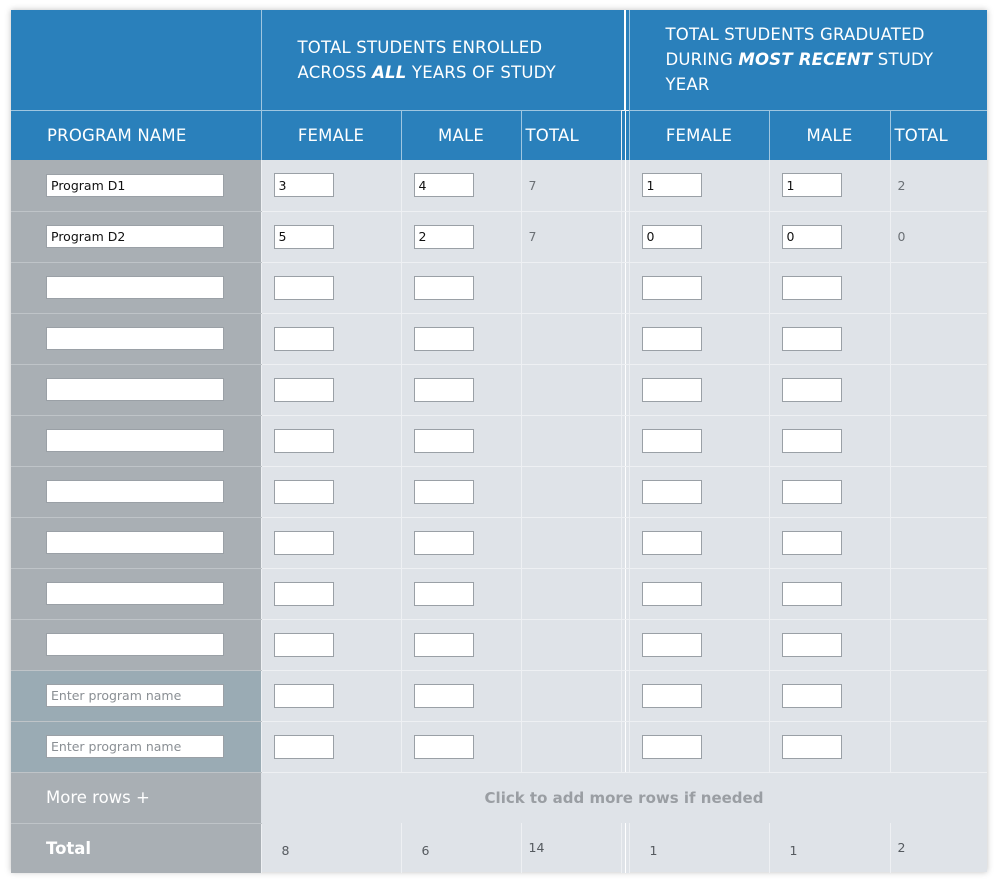 The height and width of the screenshot is (892, 1000). Describe the element at coordinates (570, 696) in the screenshot. I see `enrolled-total-value` at that location.